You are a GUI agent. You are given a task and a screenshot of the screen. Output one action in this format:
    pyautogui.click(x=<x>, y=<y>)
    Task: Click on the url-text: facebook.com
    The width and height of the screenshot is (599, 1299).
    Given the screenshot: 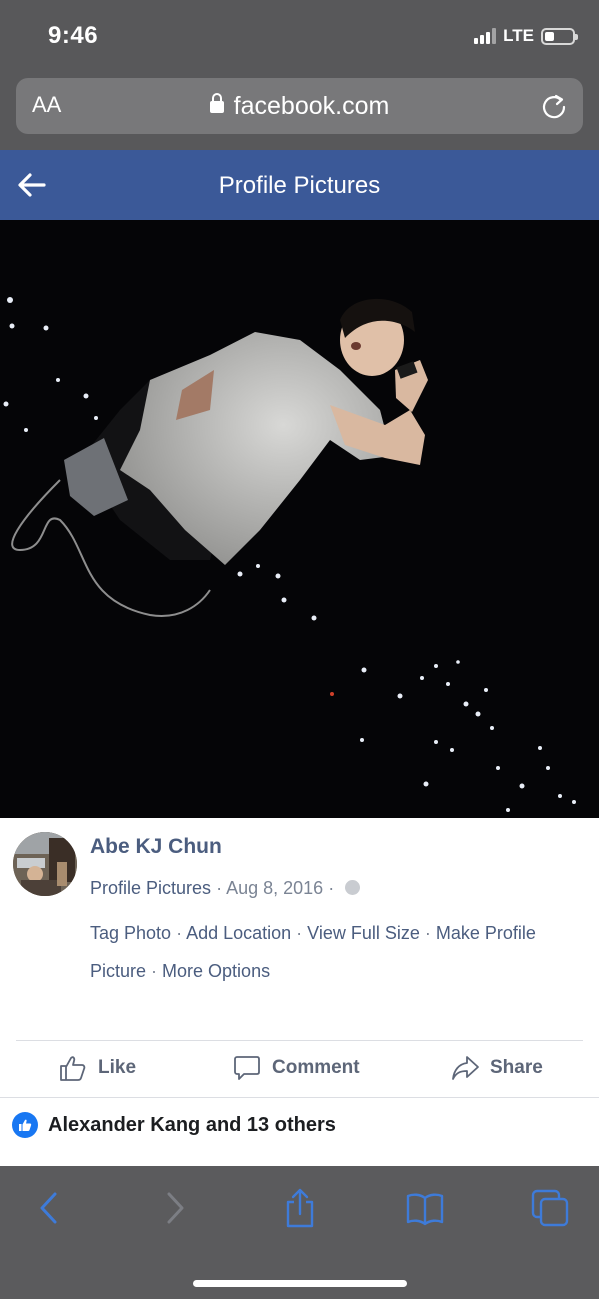 What is the action you would take?
    pyautogui.click(x=311, y=106)
    